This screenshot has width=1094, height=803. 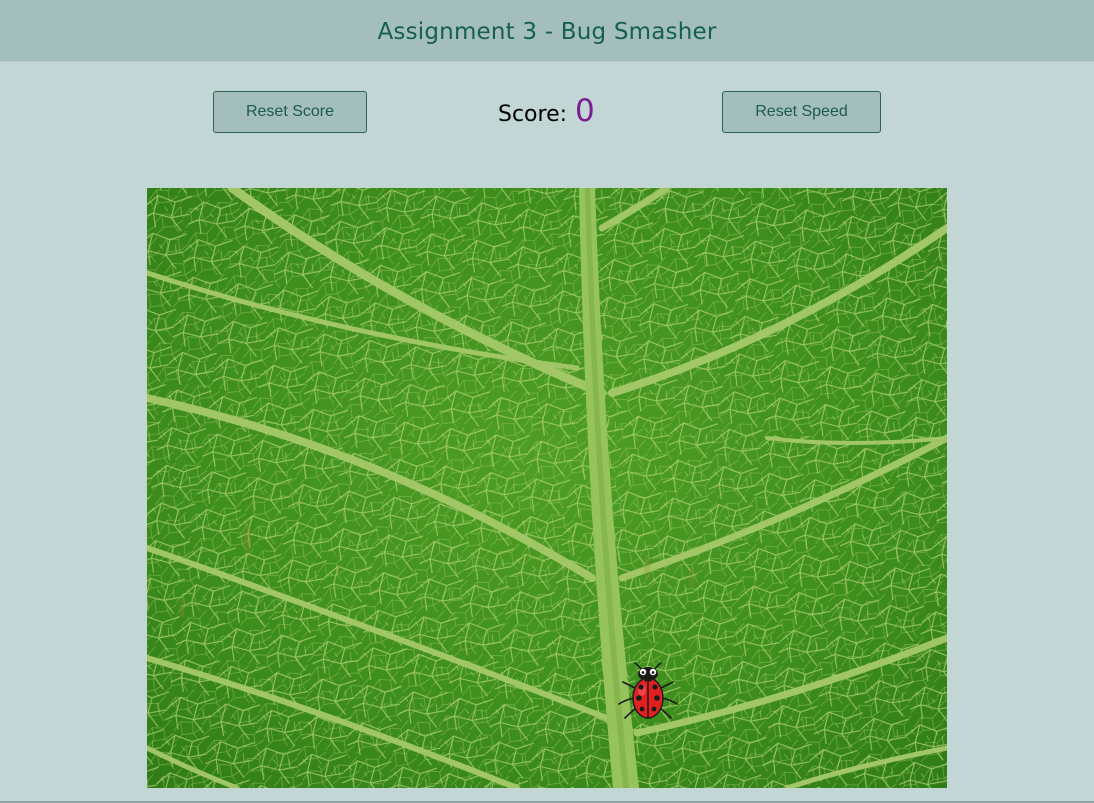 What do you see at coordinates (533, 114) in the screenshot?
I see `score-label: Score:` at bounding box center [533, 114].